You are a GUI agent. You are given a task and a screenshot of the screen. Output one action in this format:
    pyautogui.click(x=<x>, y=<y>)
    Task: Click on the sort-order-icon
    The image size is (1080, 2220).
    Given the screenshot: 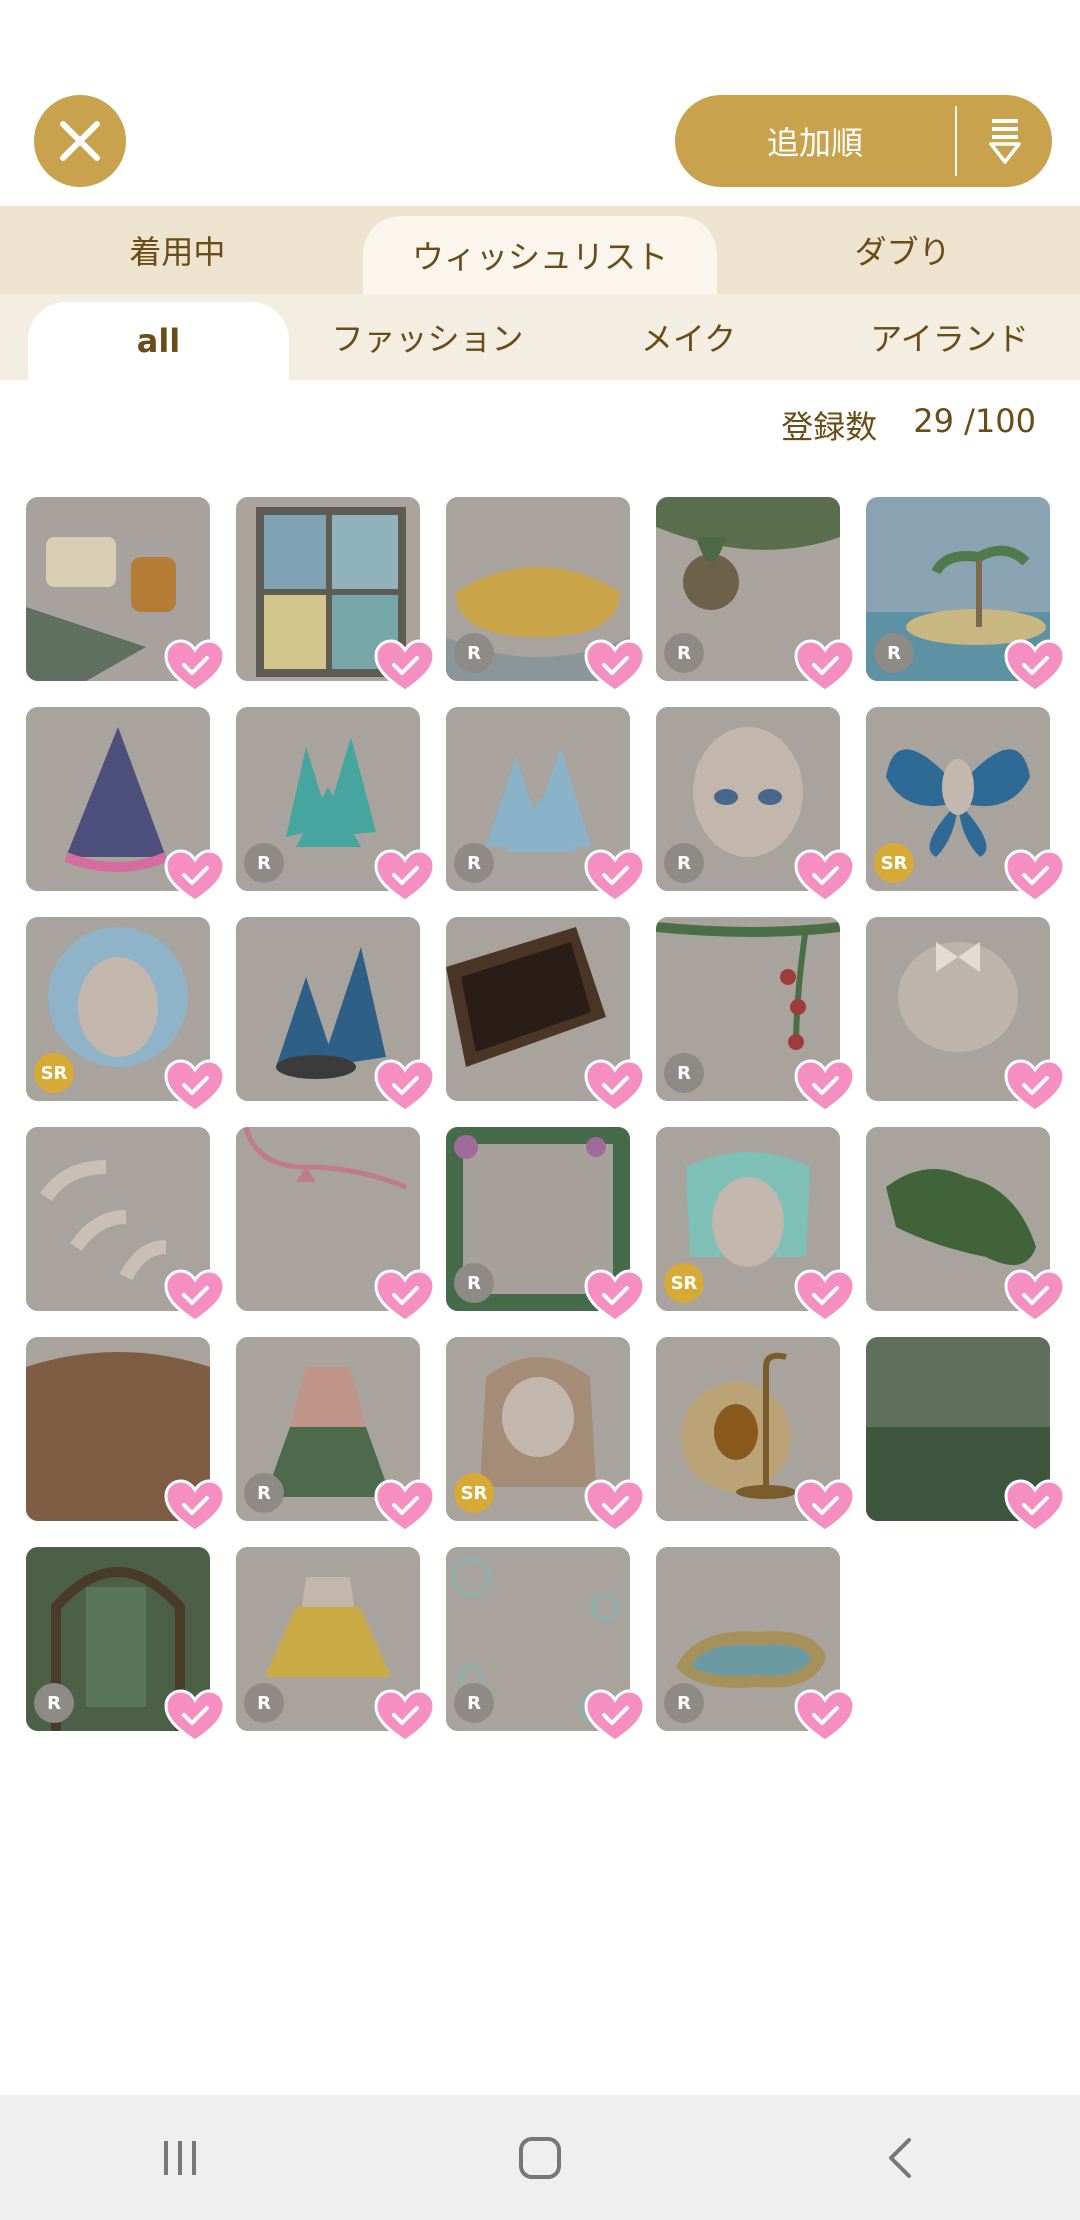 What is the action you would take?
    pyautogui.click(x=1004, y=141)
    